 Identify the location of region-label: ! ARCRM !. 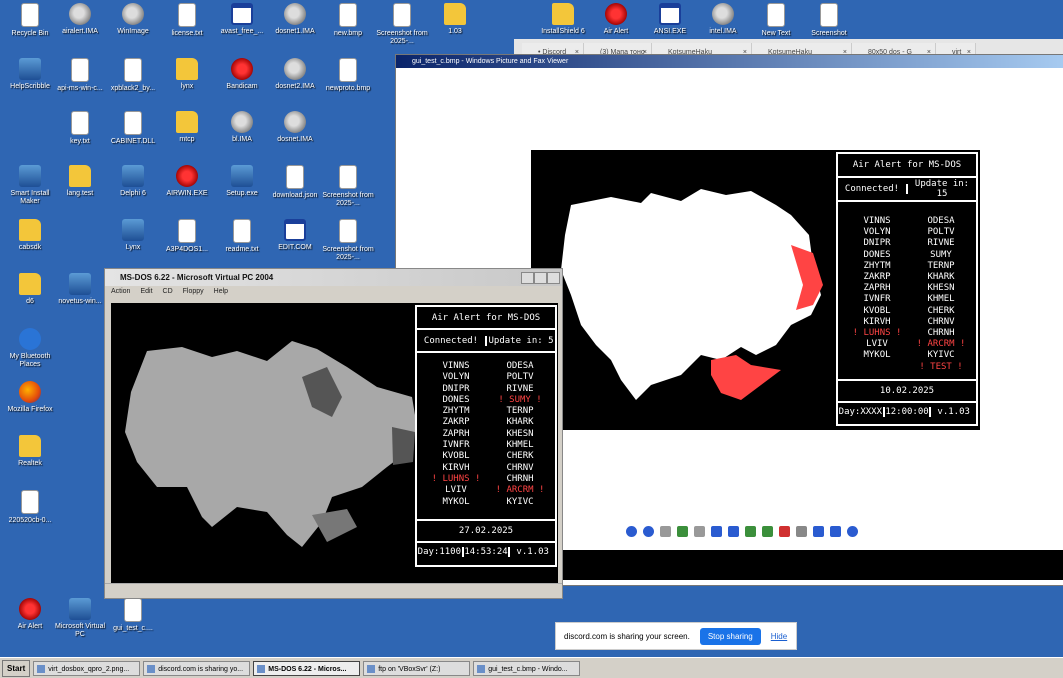
(941, 344).